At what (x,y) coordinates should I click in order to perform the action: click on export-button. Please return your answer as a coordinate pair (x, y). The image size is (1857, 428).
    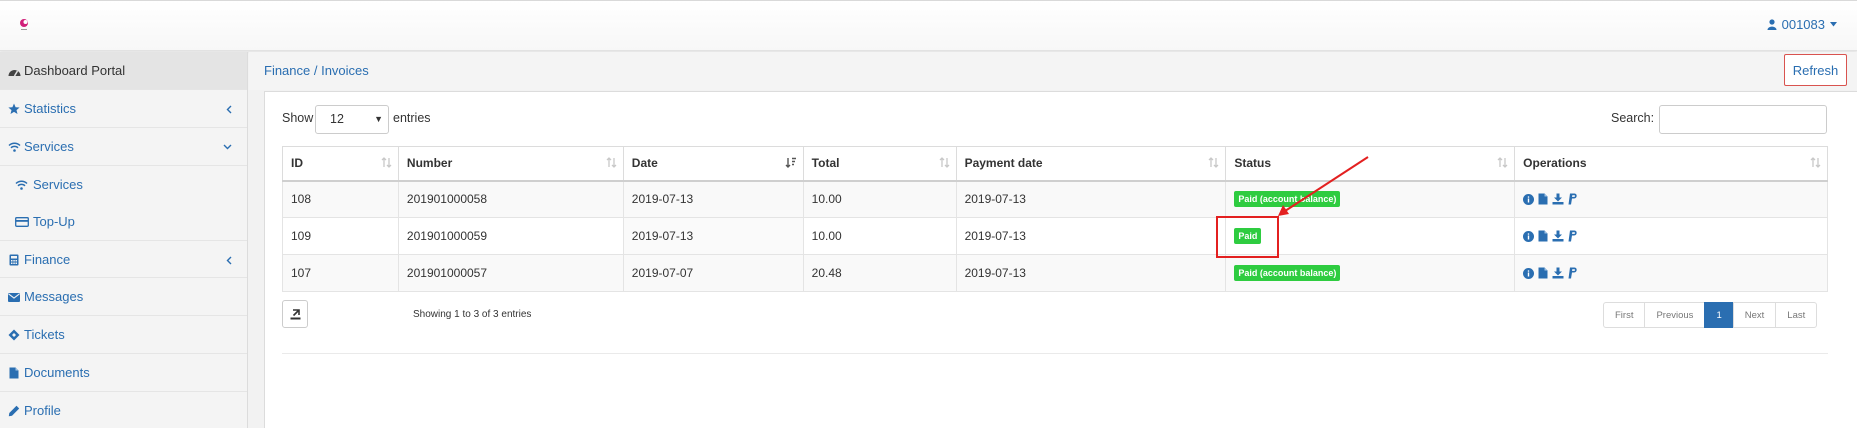
    Looking at the image, I should click on (295, 314).